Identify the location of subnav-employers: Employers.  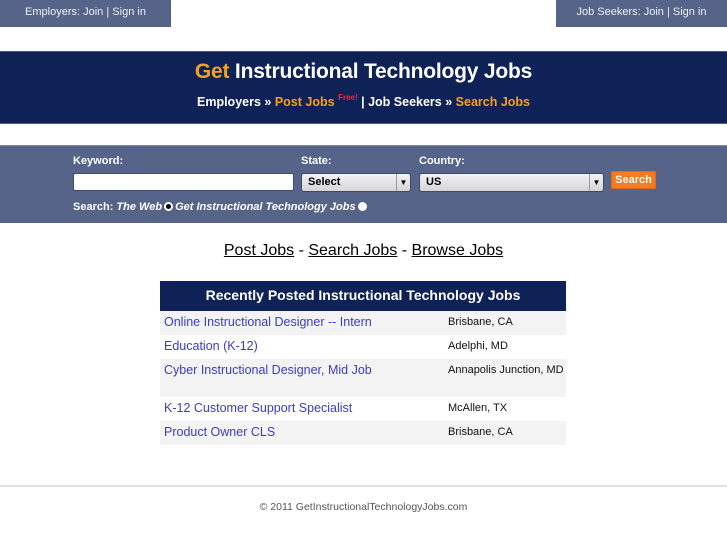
(229, 102).